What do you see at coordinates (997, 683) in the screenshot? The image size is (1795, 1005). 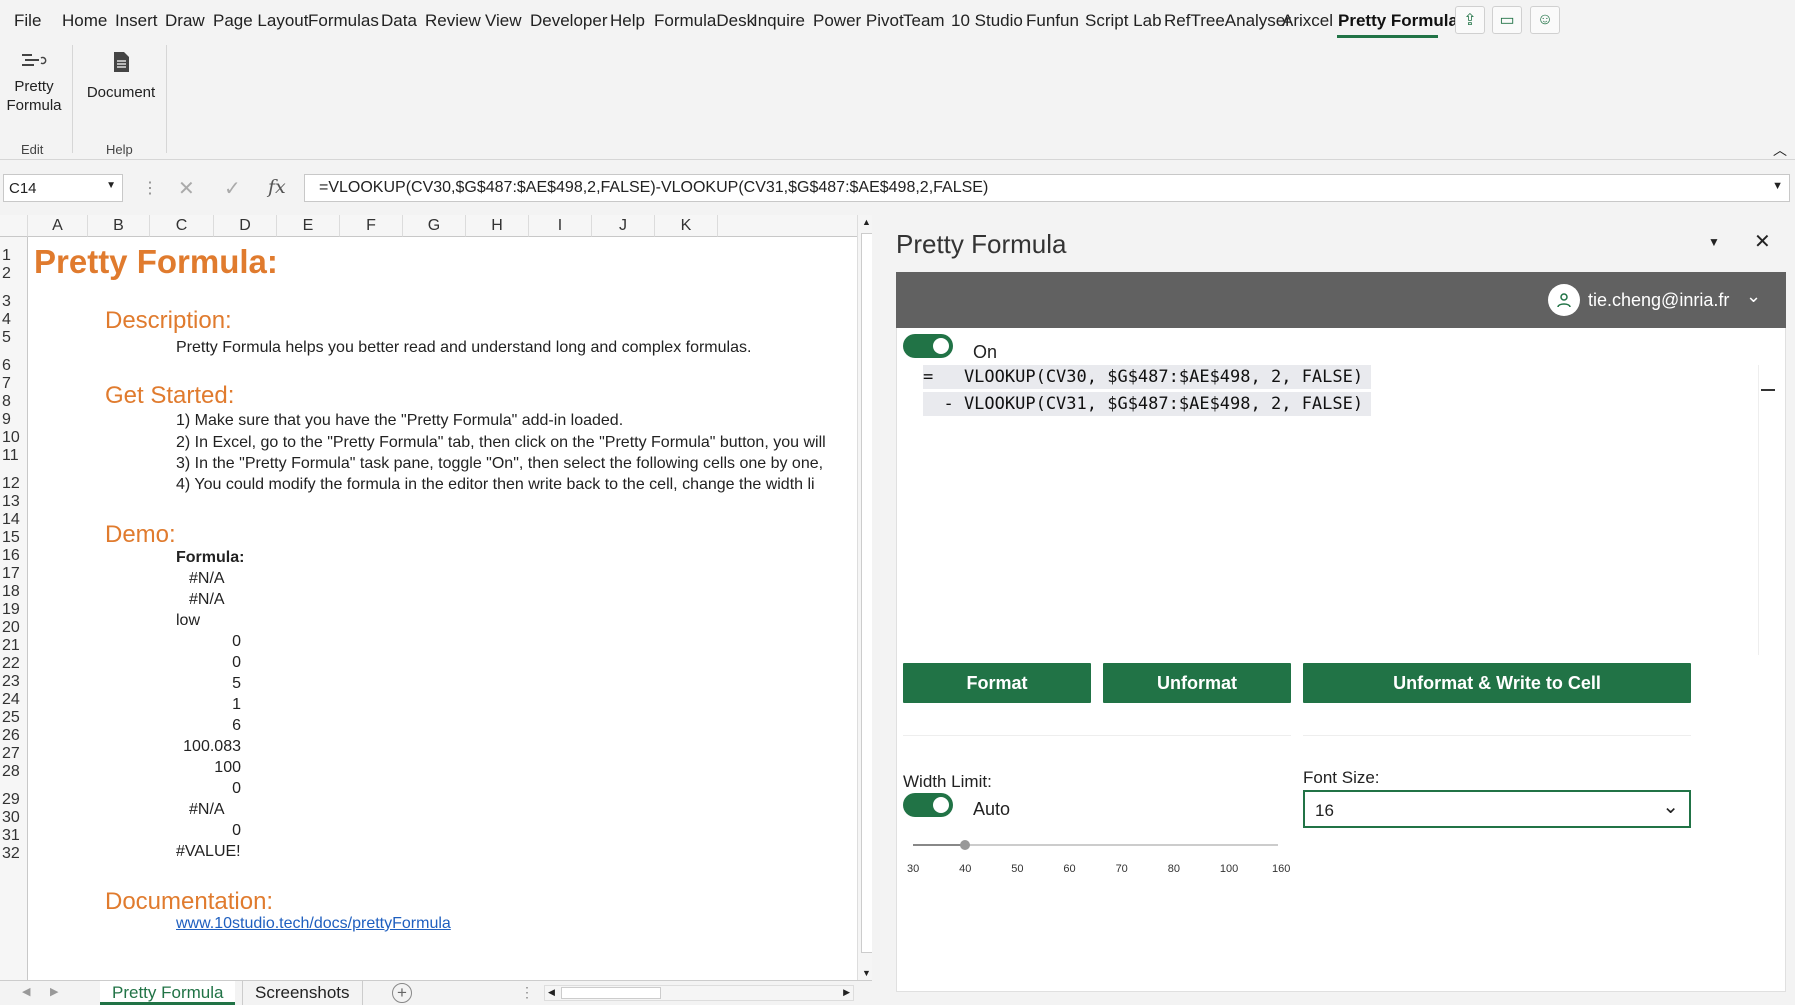 I see `format-button: Format` at bounding box center [997, 683].